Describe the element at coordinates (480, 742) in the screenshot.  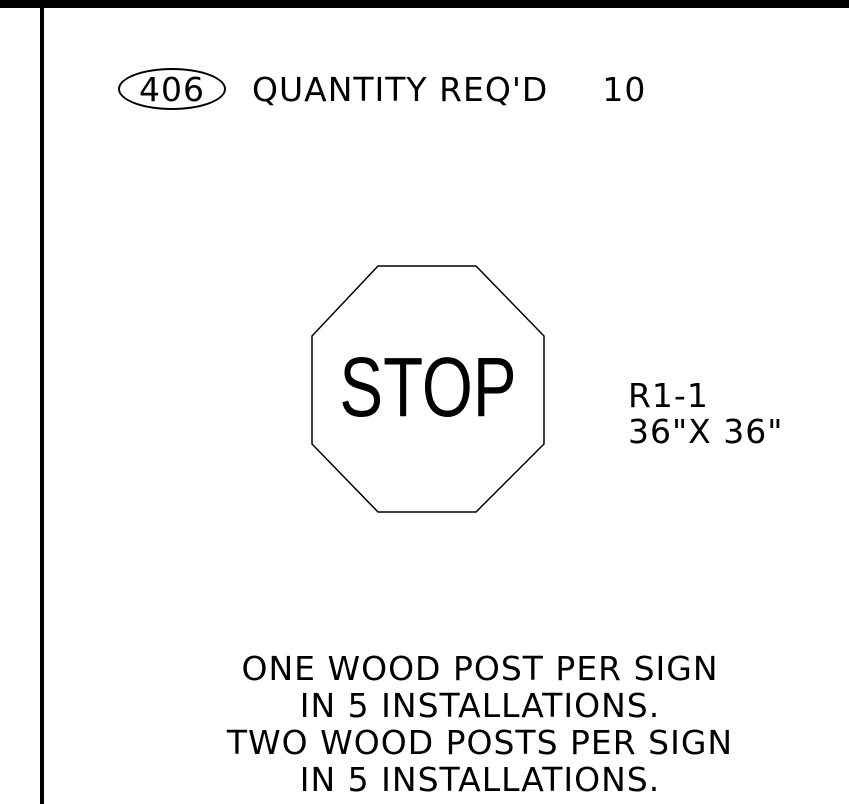
I see `note-line: TWO WOOD POSTS PER SIGN` at that location.